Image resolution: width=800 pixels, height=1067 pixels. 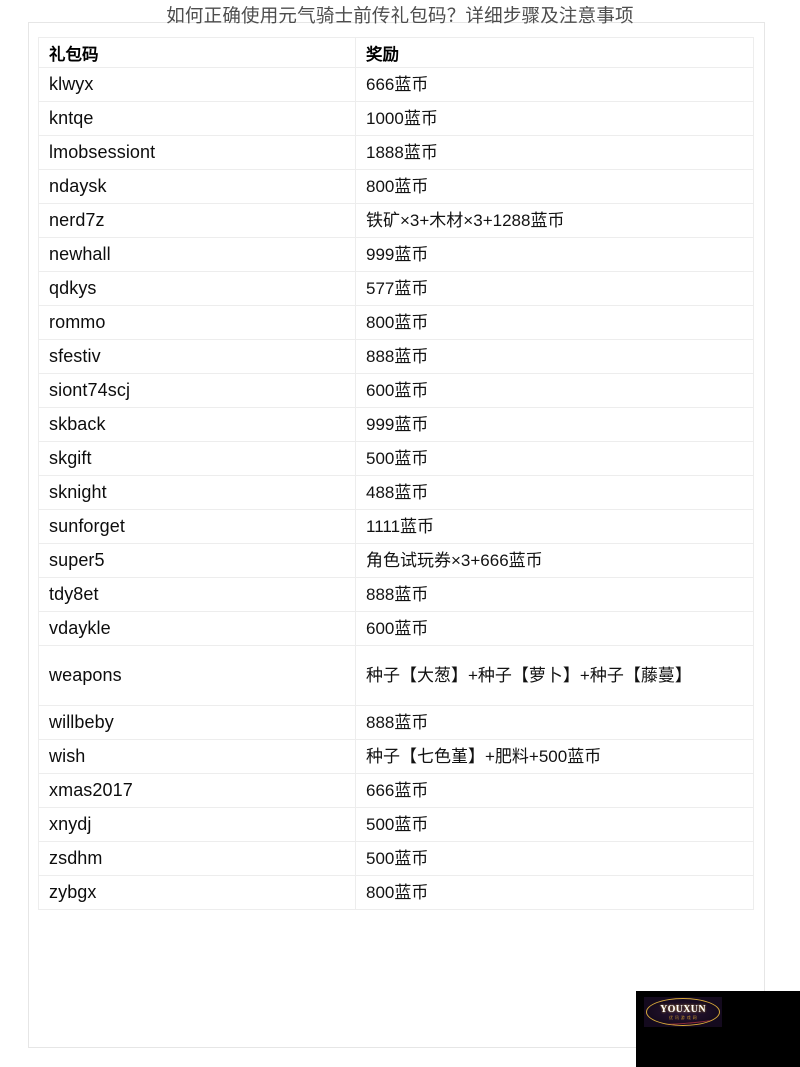 I want to click on gift-code-cell: ndaysk, so click(x=197, y=186).